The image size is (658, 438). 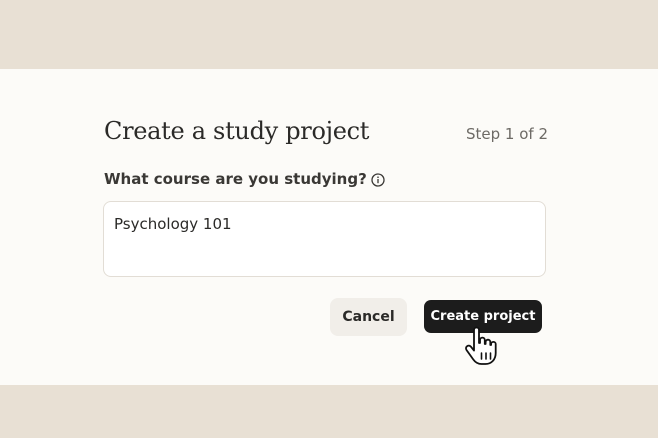 What do you see at coordinates (173, 224) in the screenshot?
I see `course-input-value: Psychology 101` at bounding box center [173, 224].